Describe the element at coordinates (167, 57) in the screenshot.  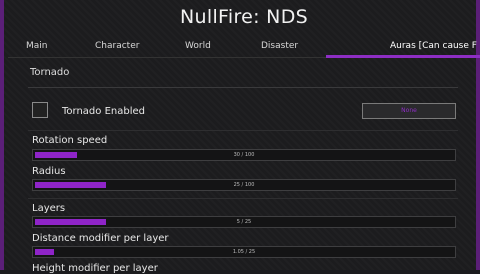
I see `tab-divider` at that location.